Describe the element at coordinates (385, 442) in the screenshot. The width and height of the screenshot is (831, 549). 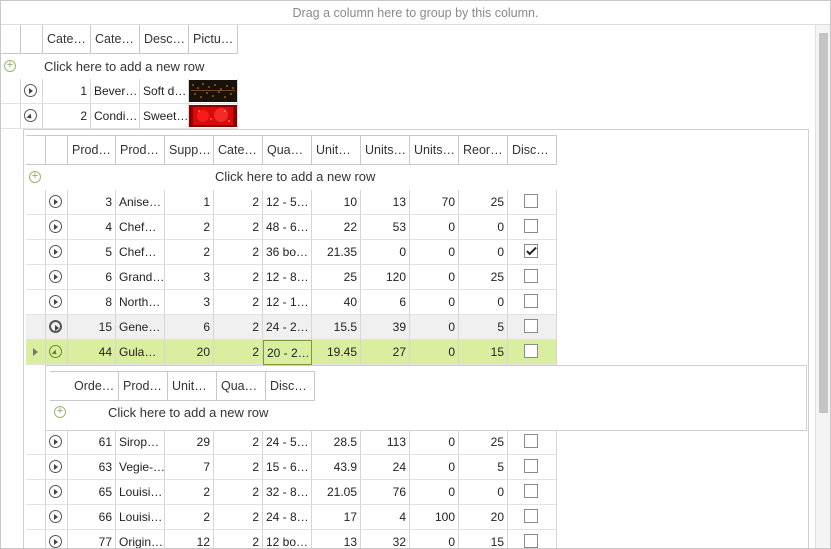
I see `units-in-stock-cell: 113` at that location.